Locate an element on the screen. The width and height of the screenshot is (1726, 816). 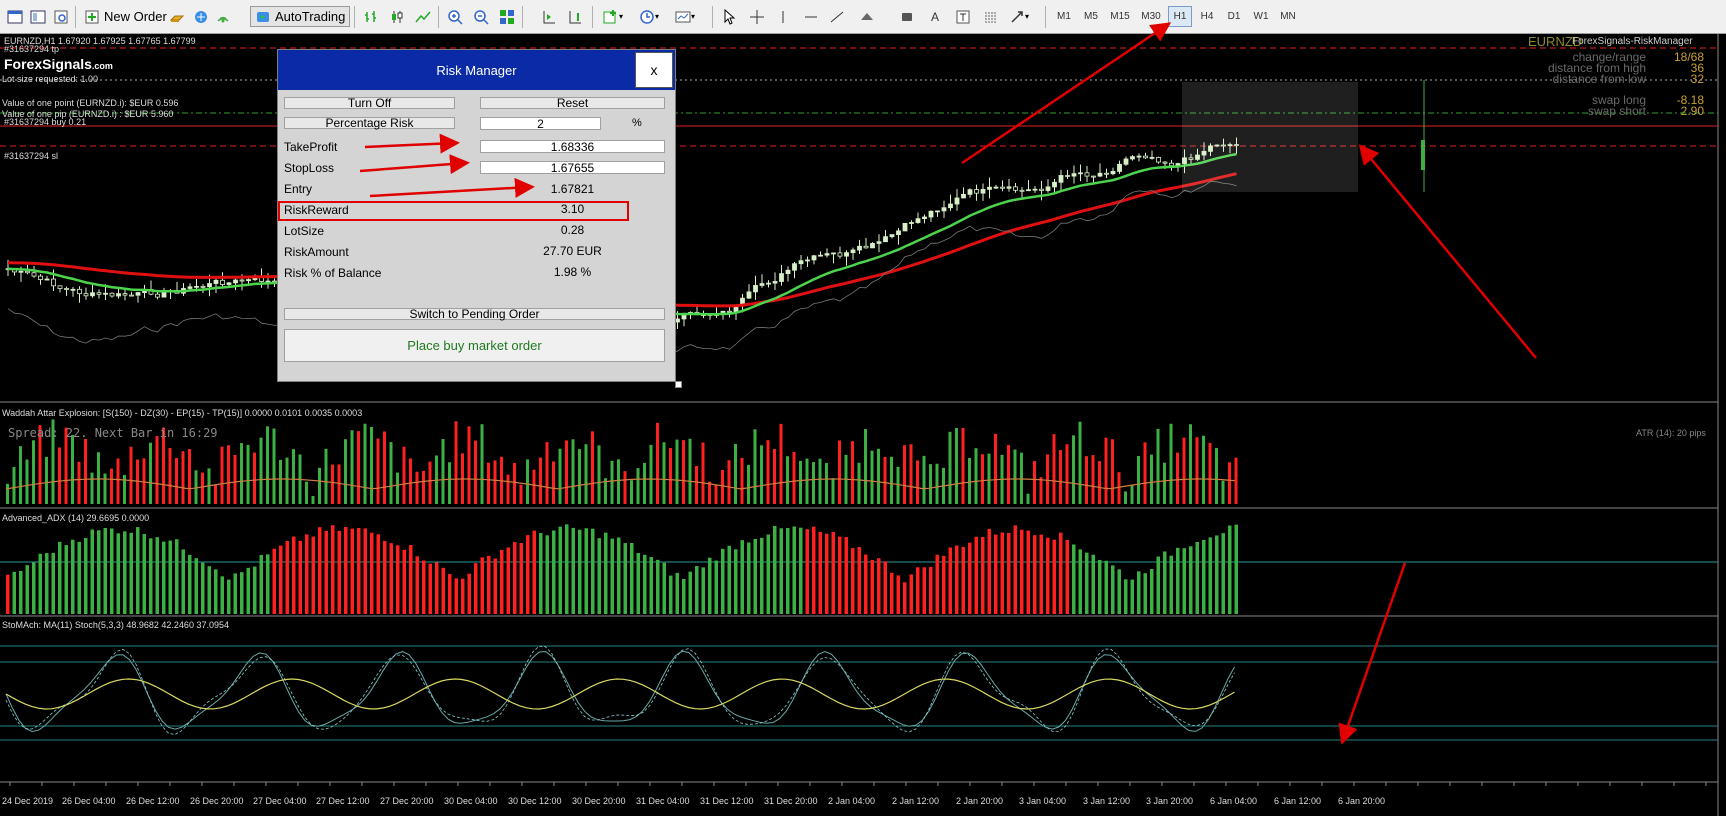
chart-shift-icon is located at coordinates (575, 16).